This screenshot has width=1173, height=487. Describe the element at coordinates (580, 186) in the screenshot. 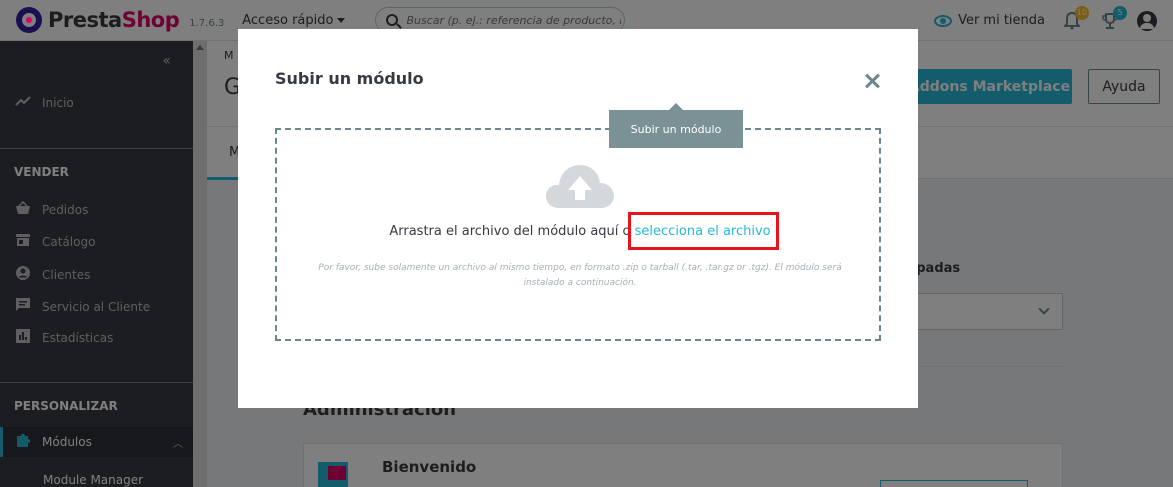

I see `cloud-upload-icon` at that location.